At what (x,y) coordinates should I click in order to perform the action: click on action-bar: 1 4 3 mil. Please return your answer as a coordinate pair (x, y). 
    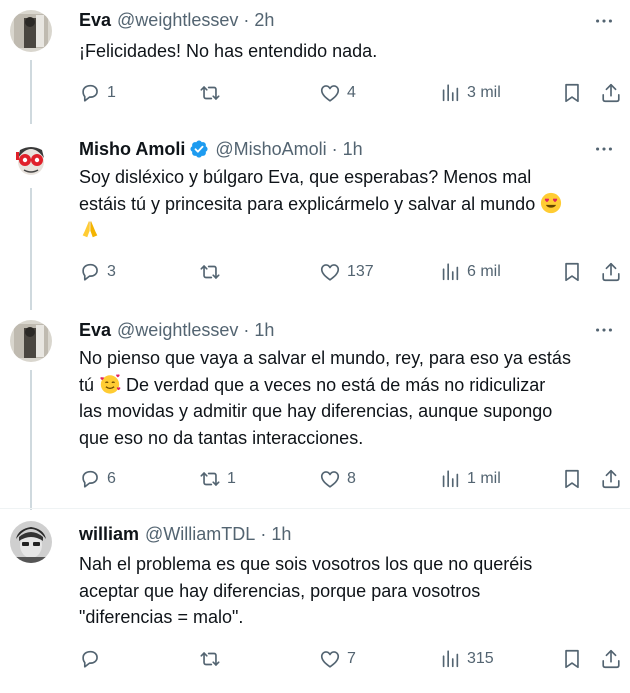
    Looking at the image, I should click on (353, 93).